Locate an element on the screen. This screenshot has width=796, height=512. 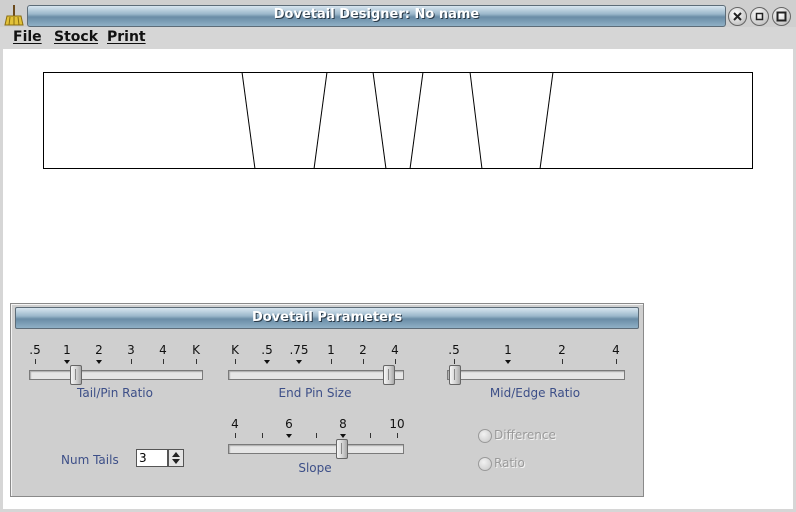
mid-edge-ratio-caption: Mid/Edge Ratio is located at coordinates (535, 393).